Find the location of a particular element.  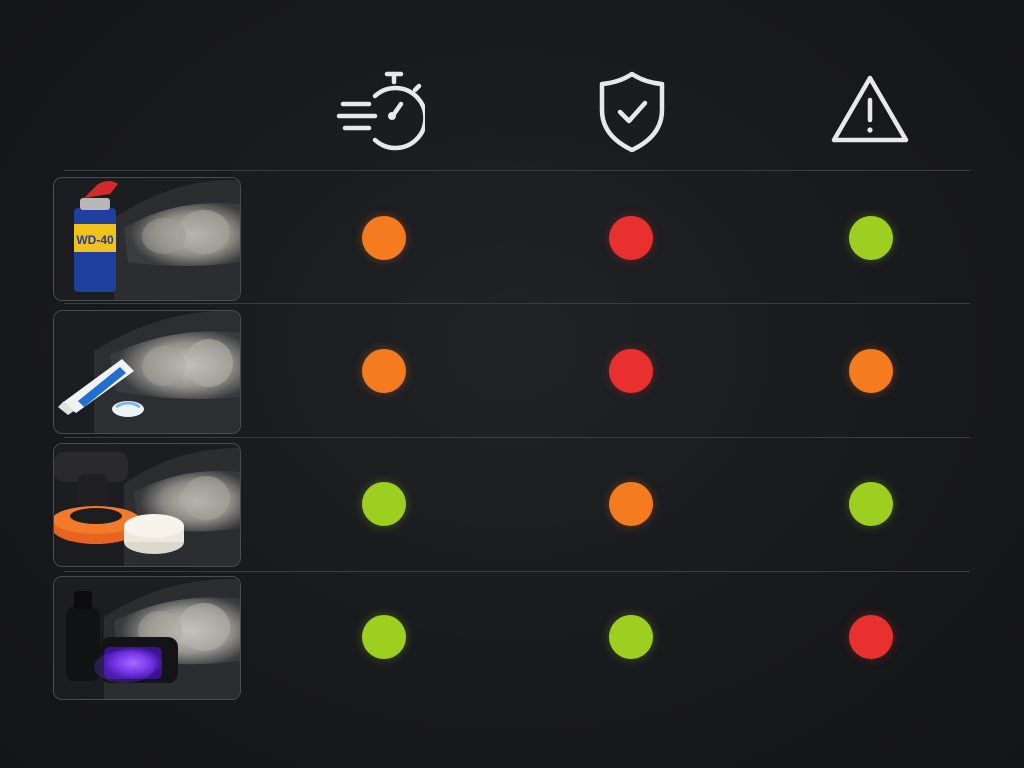

svg-text: WD-40 is located at coordinates (95, 240).